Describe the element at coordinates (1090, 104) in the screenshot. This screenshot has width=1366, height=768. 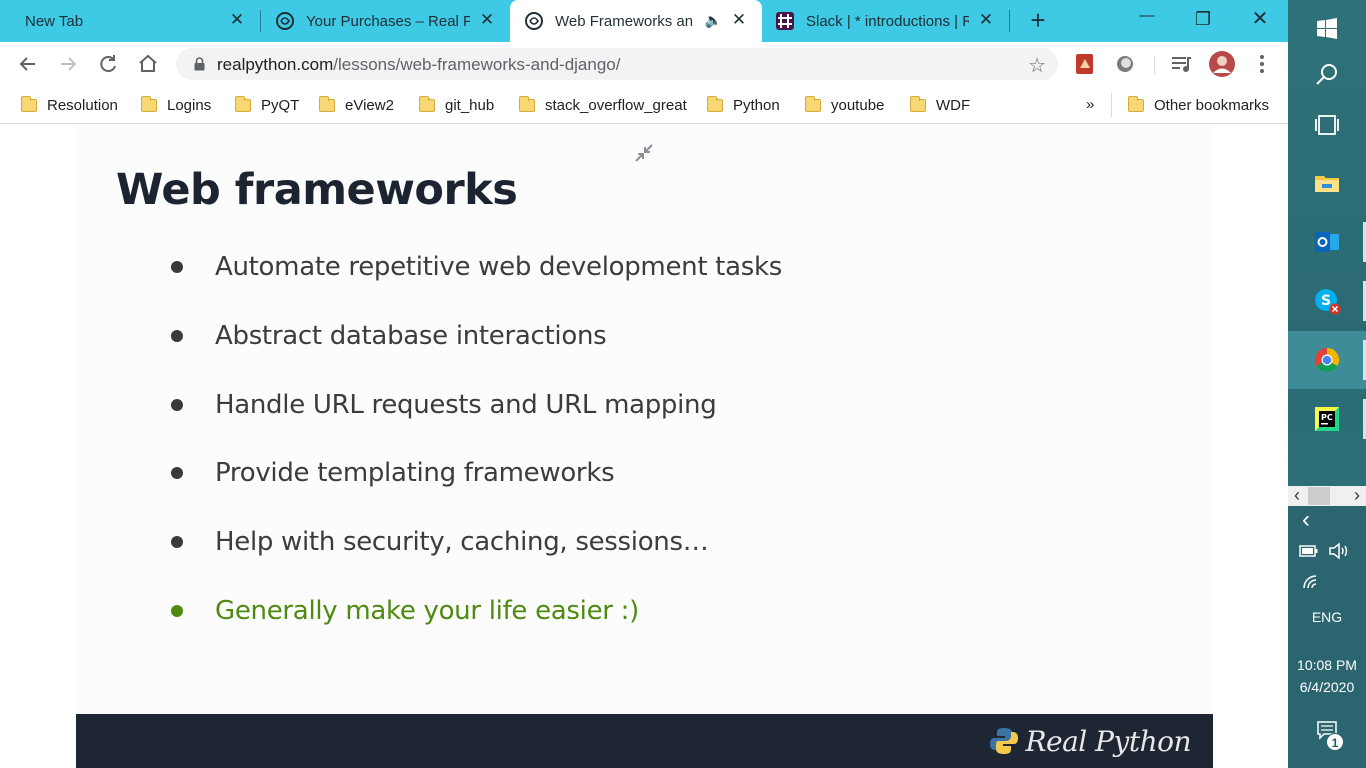
I see `bookmarks-overflow-button: »` at that location.